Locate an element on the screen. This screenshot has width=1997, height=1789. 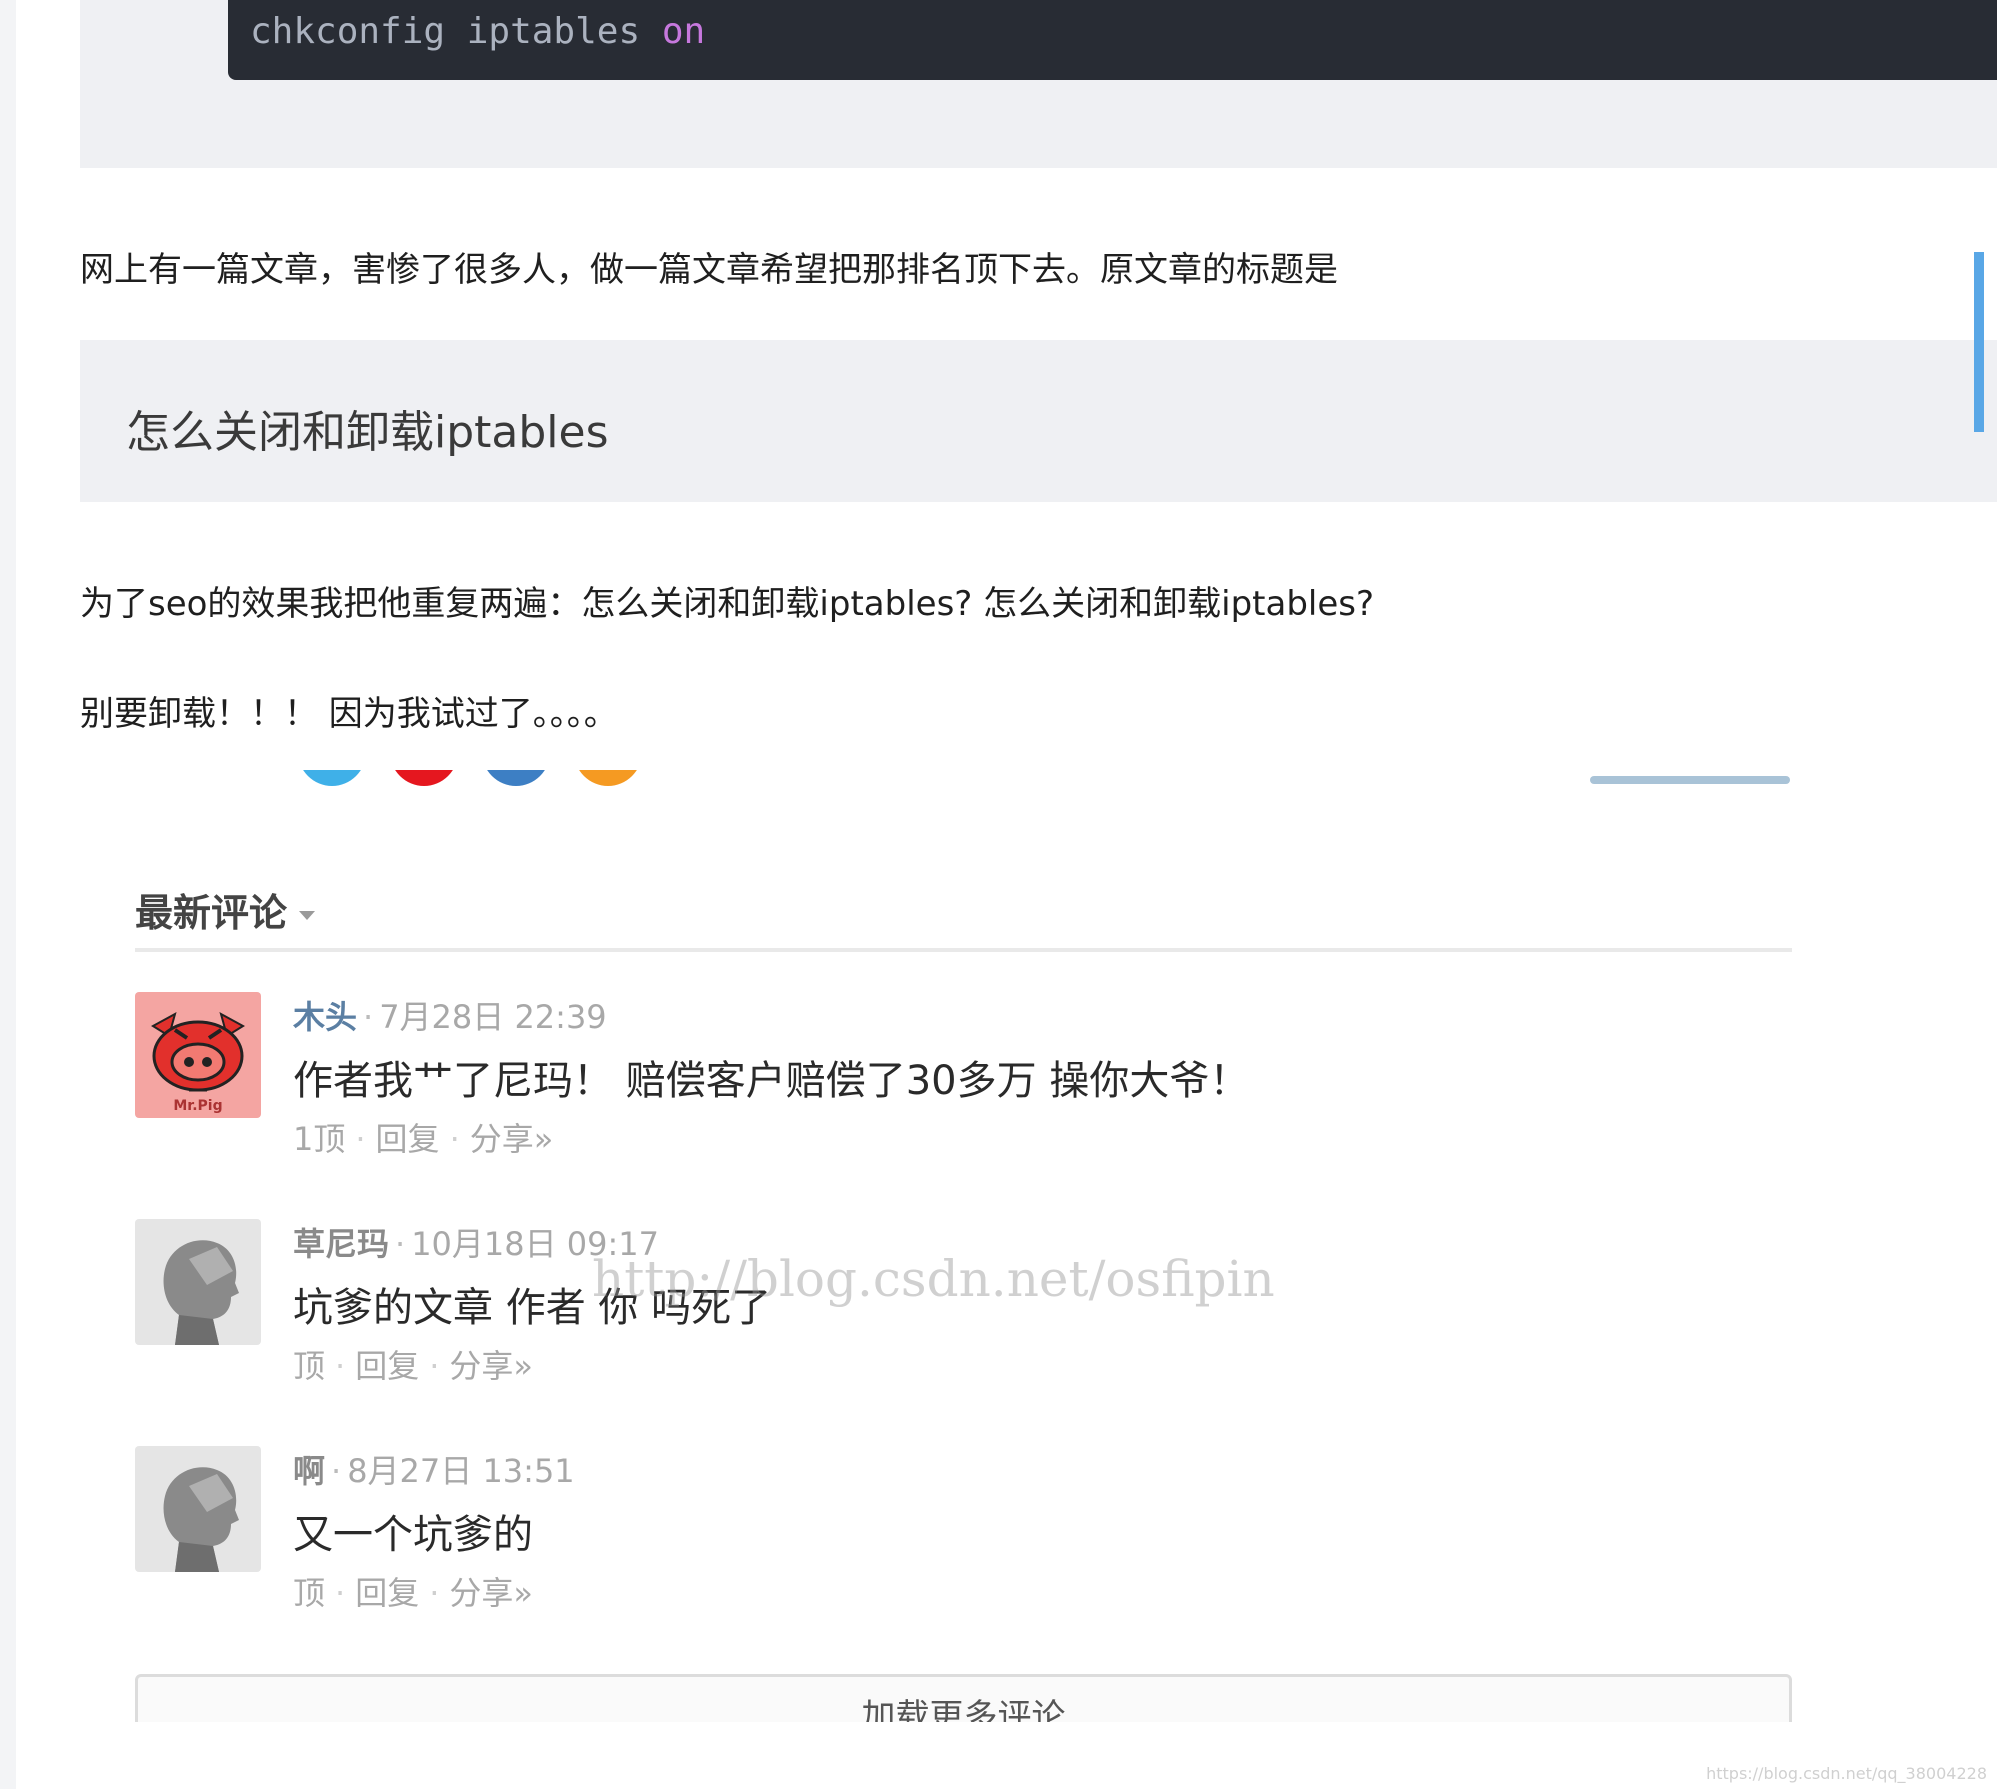
comment-time: 7月28日 22:39 is located at coordinates (493, 1017).